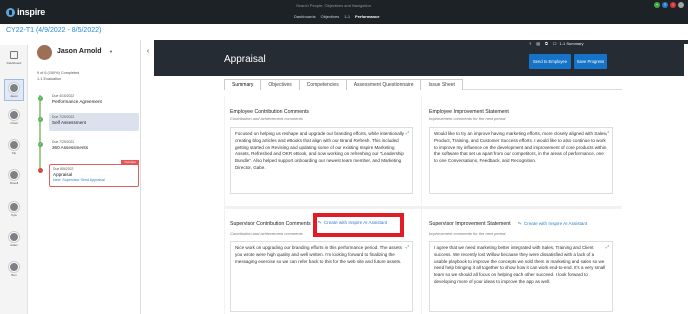 The height and width of the screenshot is (314, 688). What do you see at coordinates (367, 16) in the screenshot?
I see `nav-performance: Performance` at bounding box center [367, 16].